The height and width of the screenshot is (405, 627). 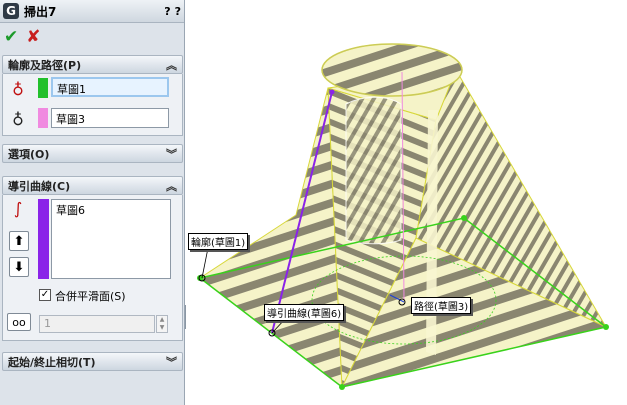 What do you see at coordinates (43, 118) in the screenshot?
I see `path-color-swatch` at bounding box center [43, 118].